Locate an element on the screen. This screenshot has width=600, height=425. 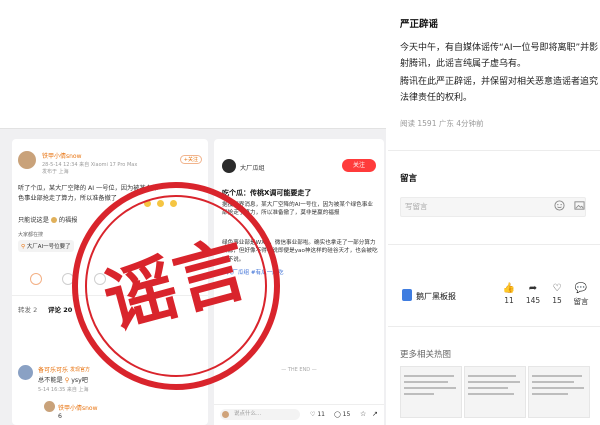
comments-title: 留言 is located at coordinates (409, 179).